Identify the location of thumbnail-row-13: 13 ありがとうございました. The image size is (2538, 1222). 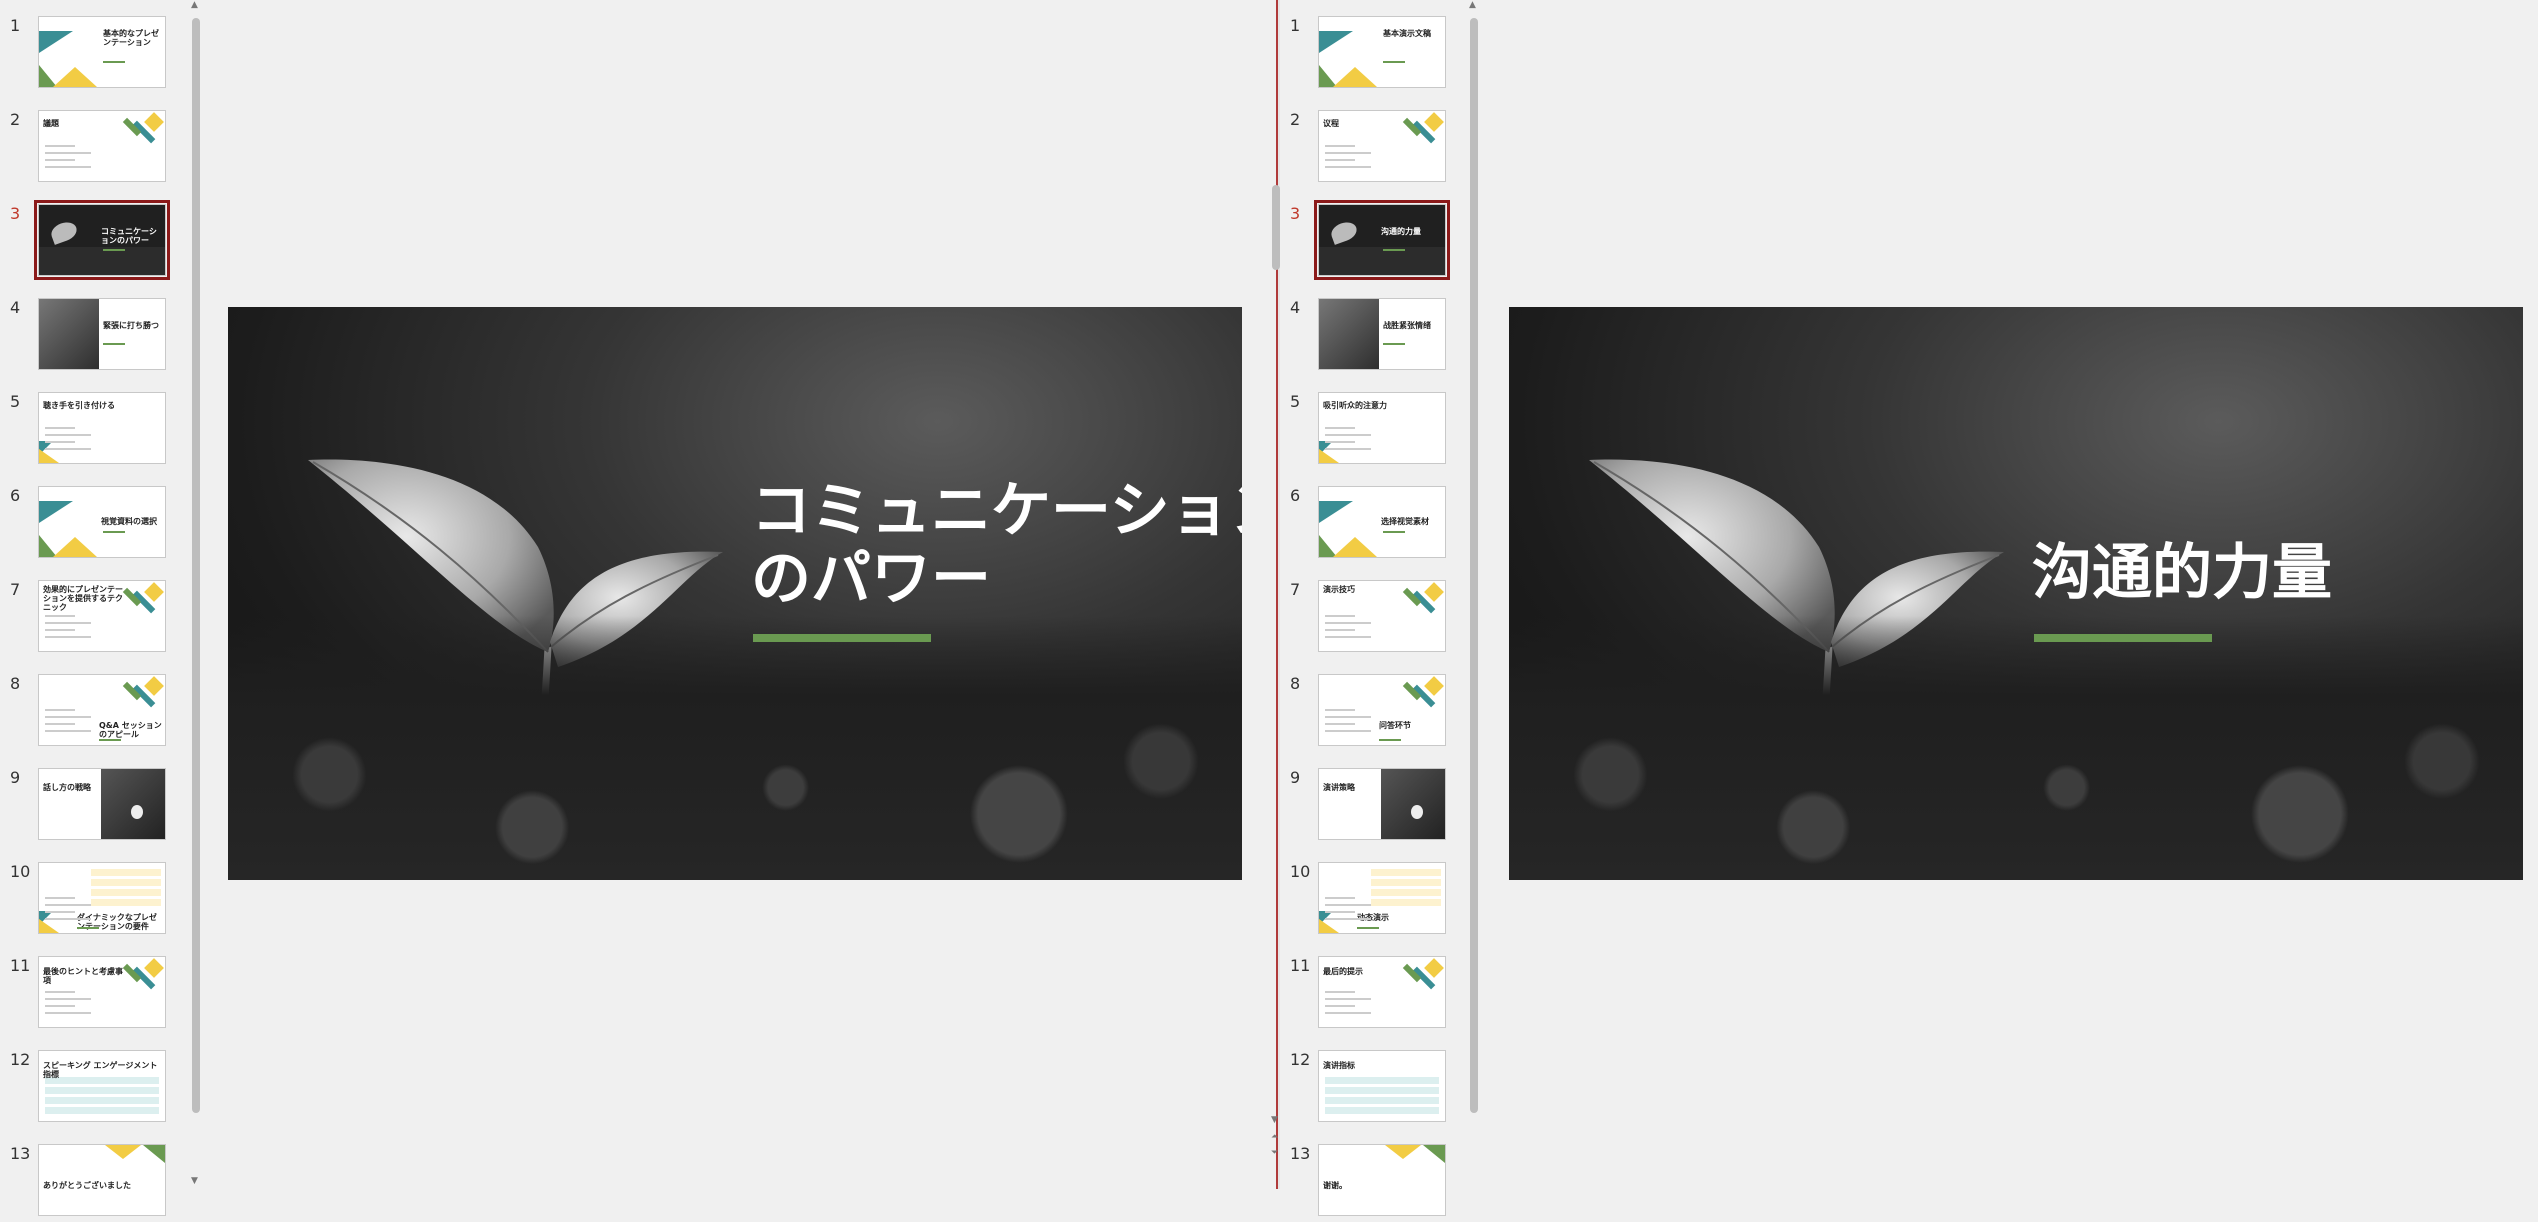
(95, 1182).